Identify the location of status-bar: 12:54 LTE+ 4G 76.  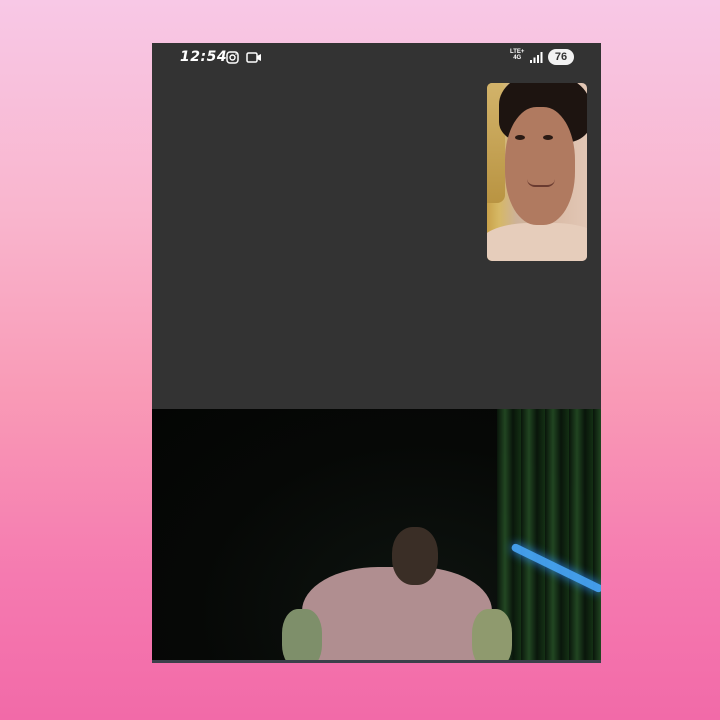
(376, 58).